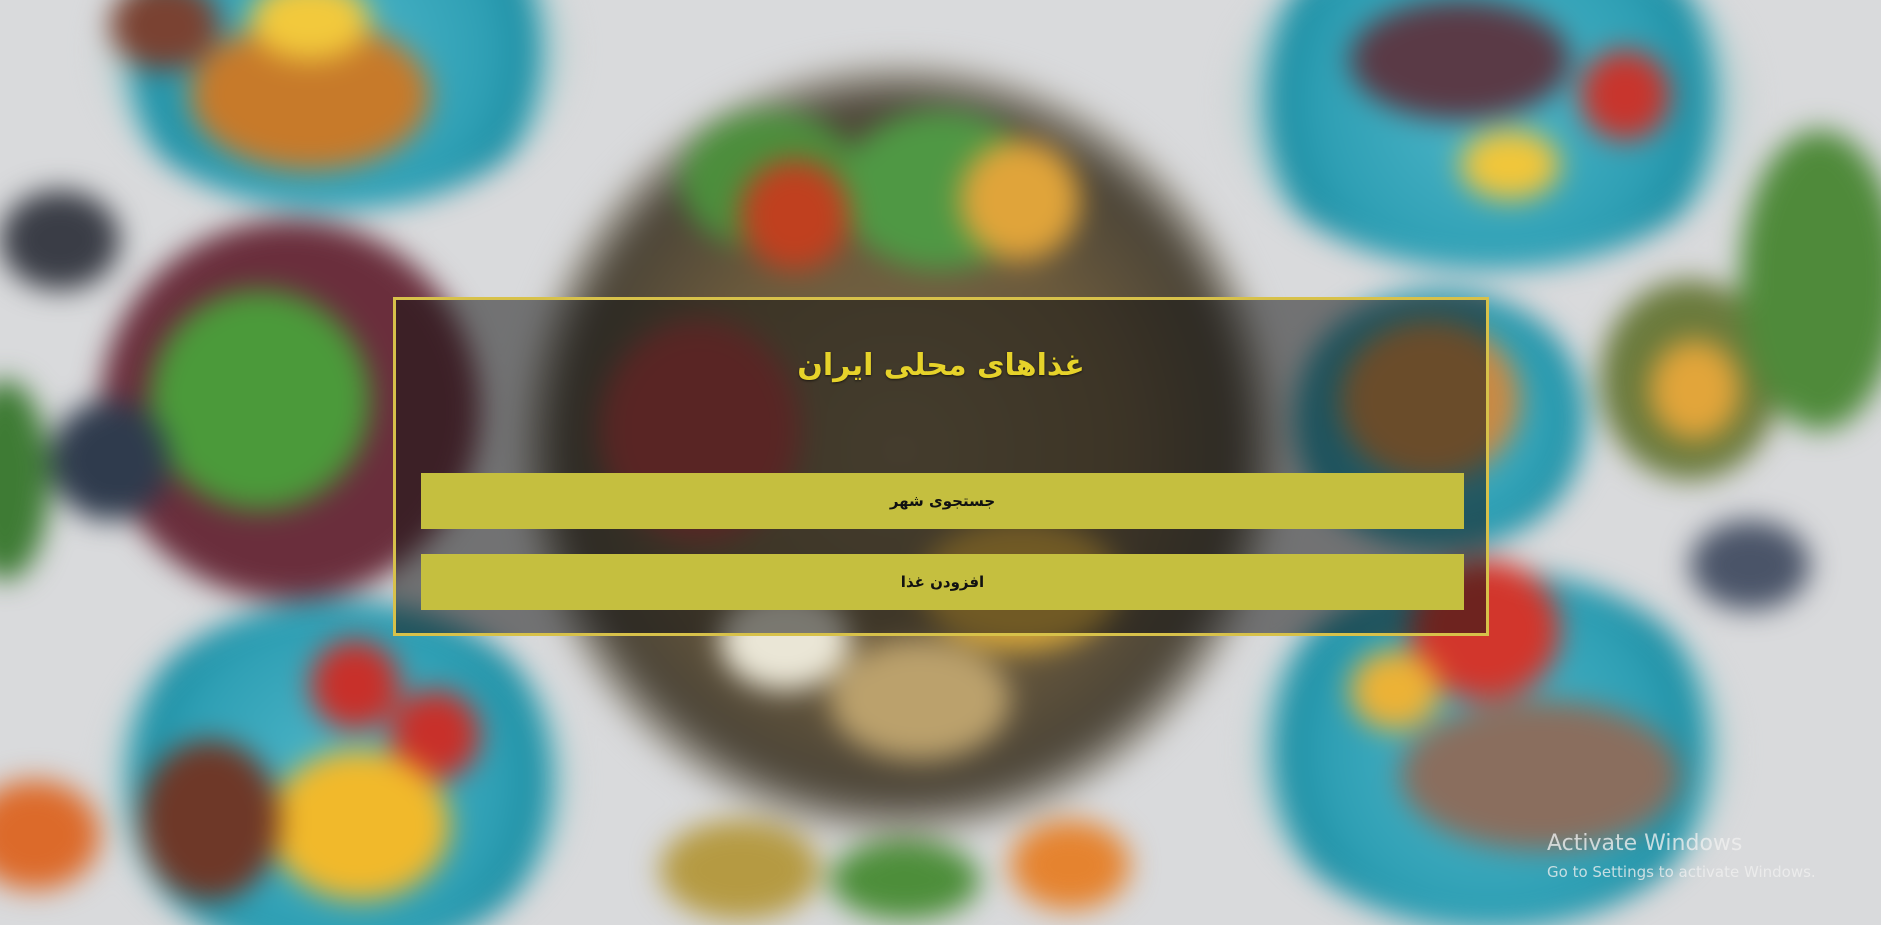  What do you see at coordinates (942, 582) in the screenshot?
I see `add-food-button: افزودن غذا` at bounding box center [942, 582].